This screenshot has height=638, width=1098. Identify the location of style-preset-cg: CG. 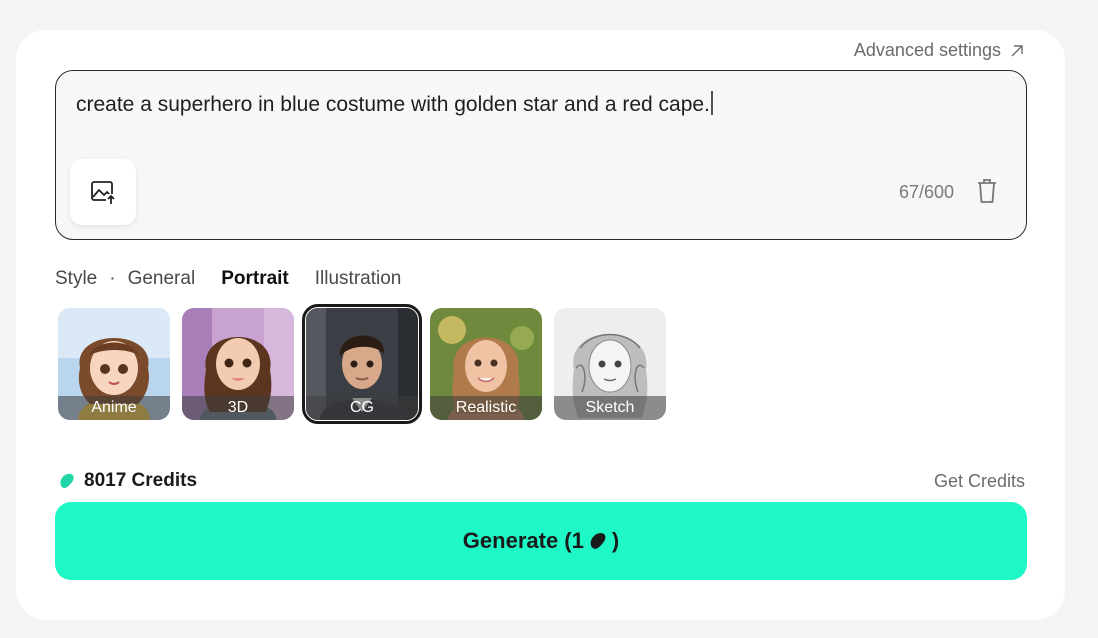
(362, 364).